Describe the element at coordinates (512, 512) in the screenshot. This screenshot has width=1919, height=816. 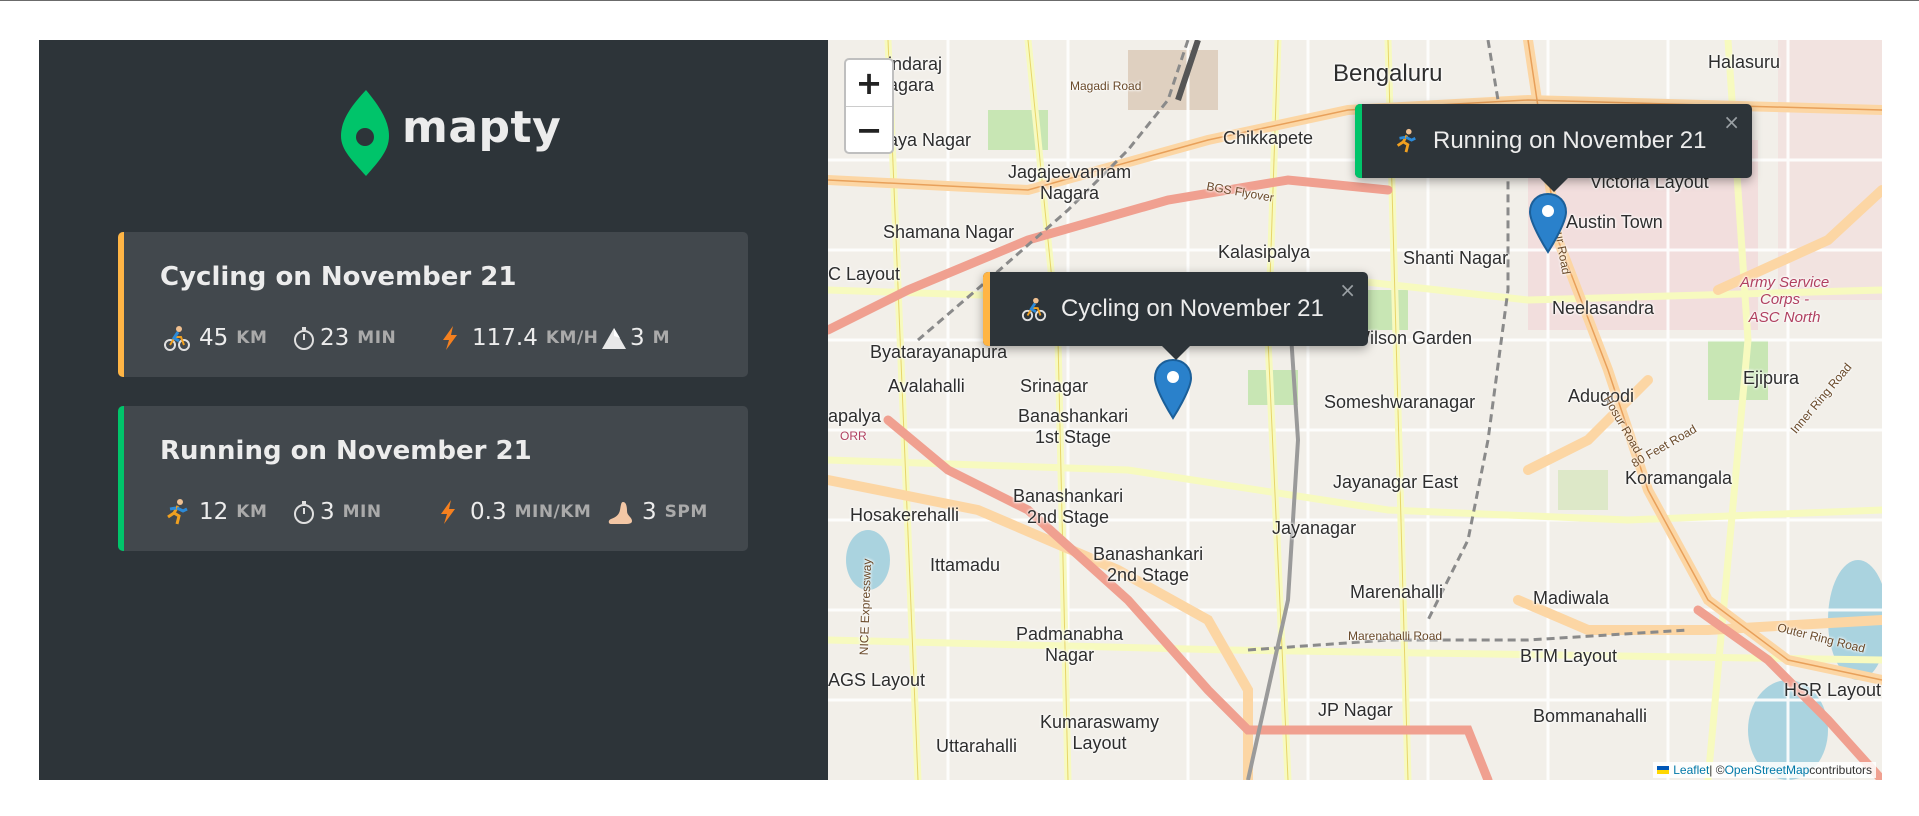
I see `workout-detail-pace: 0.3 min/km` at that location.